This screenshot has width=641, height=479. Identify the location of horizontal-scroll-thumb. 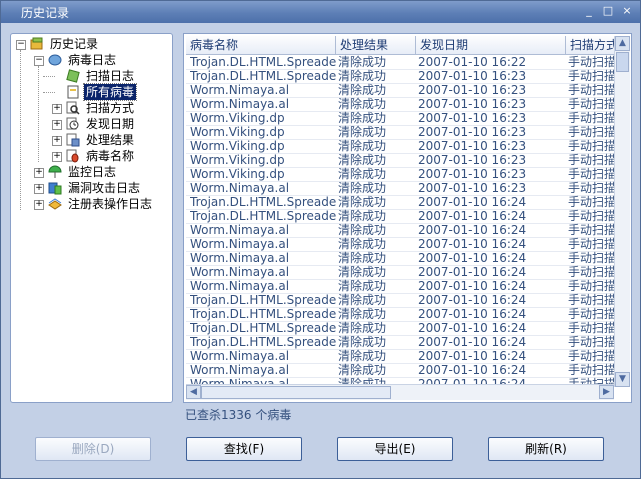
(296, 392).